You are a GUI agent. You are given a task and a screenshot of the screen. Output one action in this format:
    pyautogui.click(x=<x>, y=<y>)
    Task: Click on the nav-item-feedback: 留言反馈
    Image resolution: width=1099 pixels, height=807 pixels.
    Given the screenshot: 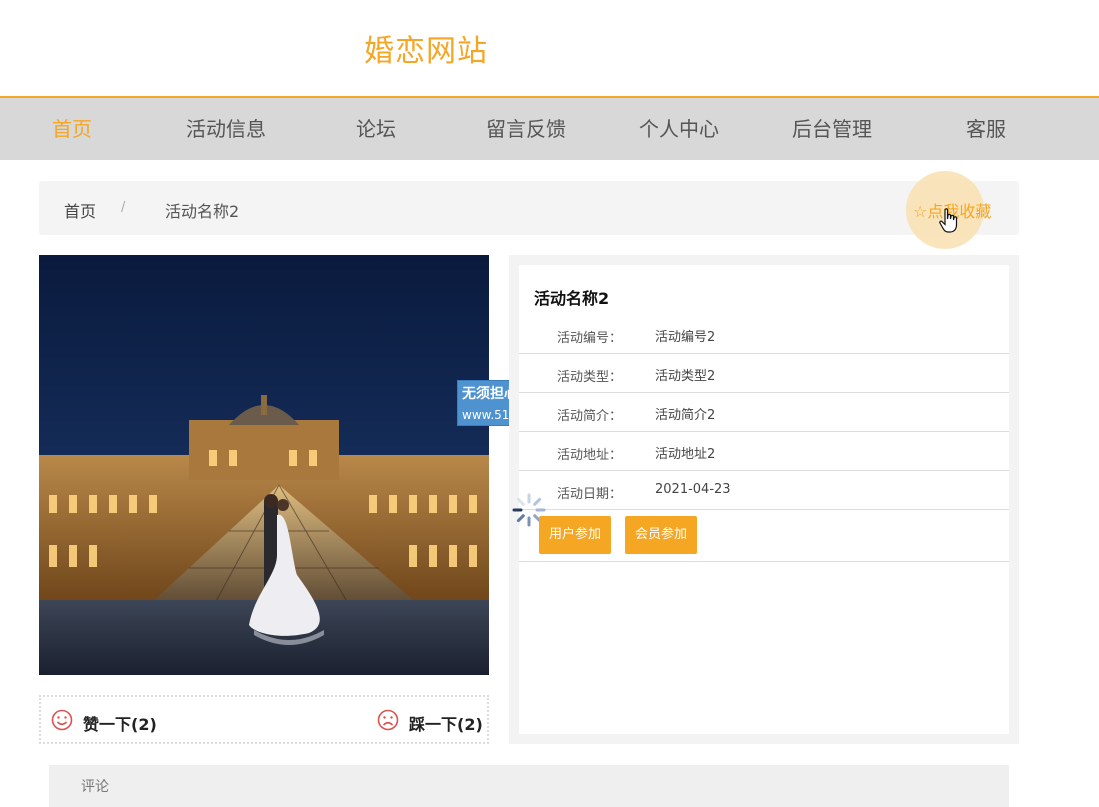 What is the action you would take?
    pyautogui.click(x=526, y=129)
    